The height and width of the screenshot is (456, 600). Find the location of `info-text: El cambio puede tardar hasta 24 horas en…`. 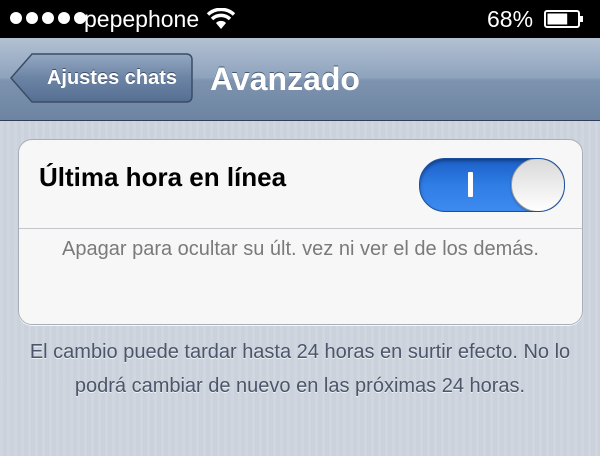

info-text: El cambio puede tardar hasta 24 horas en… is located at coordinates (300, 369).